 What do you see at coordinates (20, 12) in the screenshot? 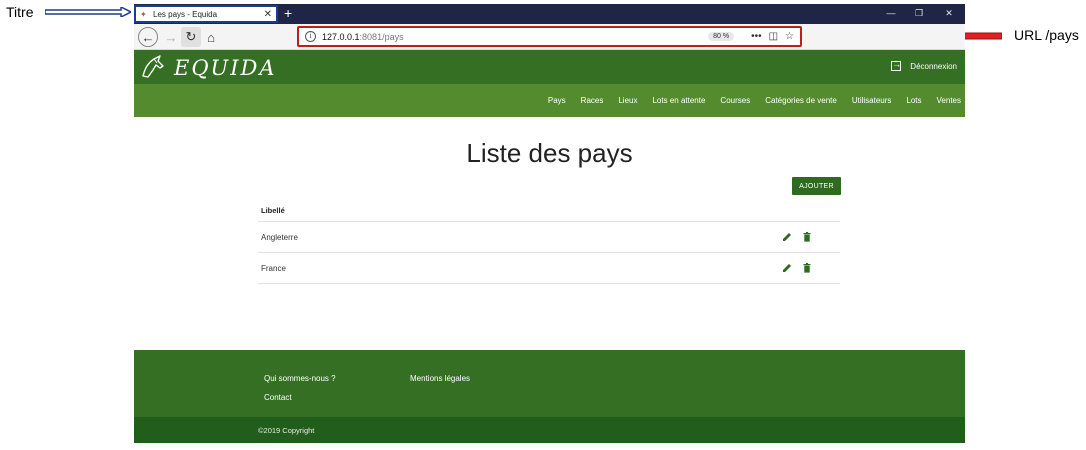
I see `annotation-title-label: Titre` at bounding box center [20, 12].